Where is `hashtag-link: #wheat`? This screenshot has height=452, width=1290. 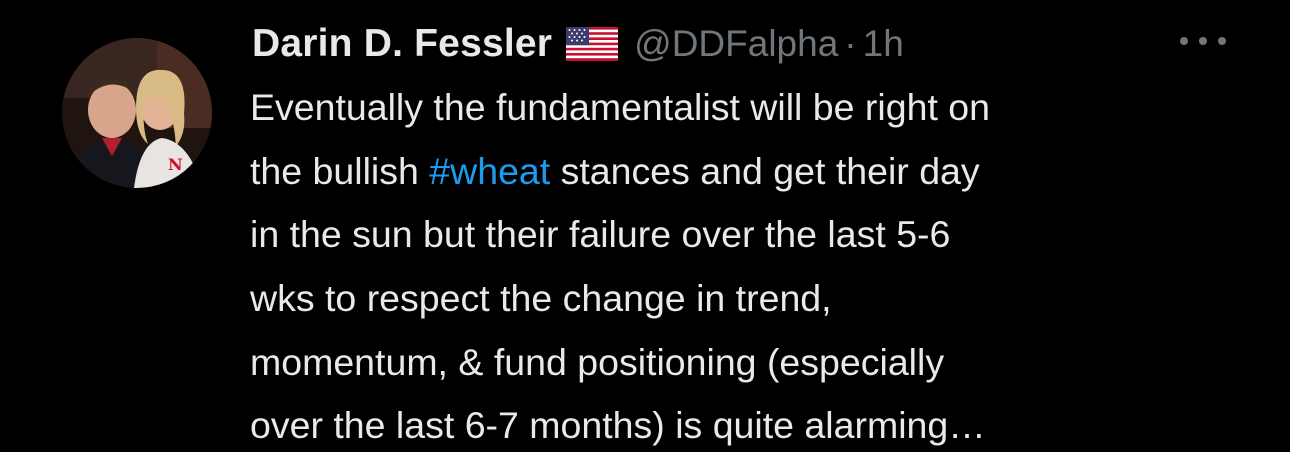
hashtag-link: #wheat is located at coordinates (489, 171).